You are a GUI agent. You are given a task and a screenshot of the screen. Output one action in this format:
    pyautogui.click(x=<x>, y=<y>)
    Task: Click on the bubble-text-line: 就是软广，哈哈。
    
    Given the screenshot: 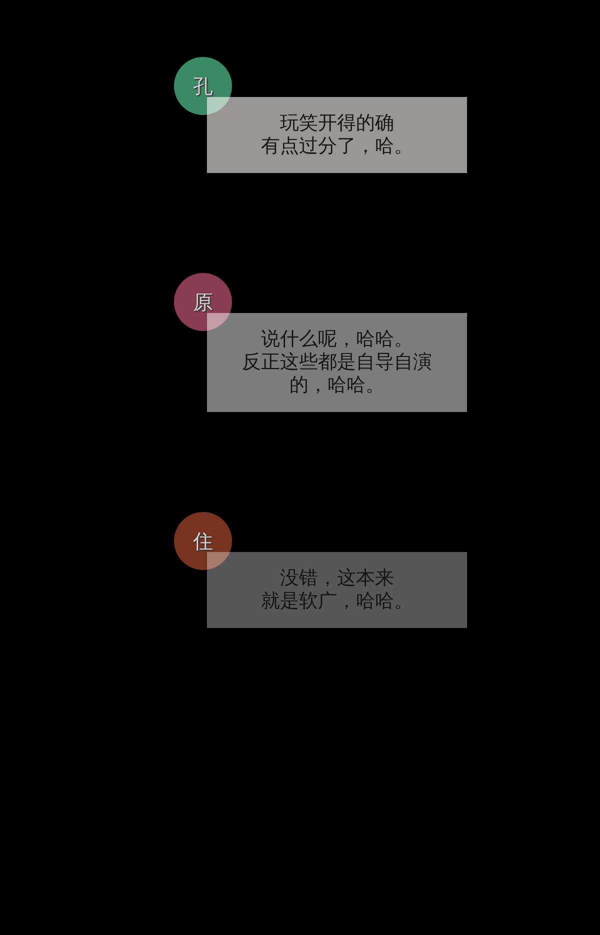 What is the action you would take?
    pyautogui.click(x=337, y=601)
    